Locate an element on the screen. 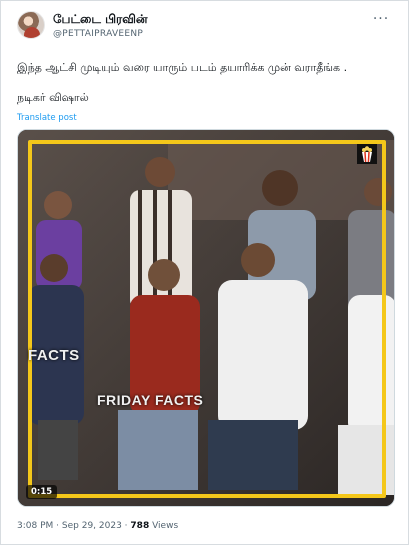 The image size is (409, 545). author-avatar is located at coordinates (31, 25).